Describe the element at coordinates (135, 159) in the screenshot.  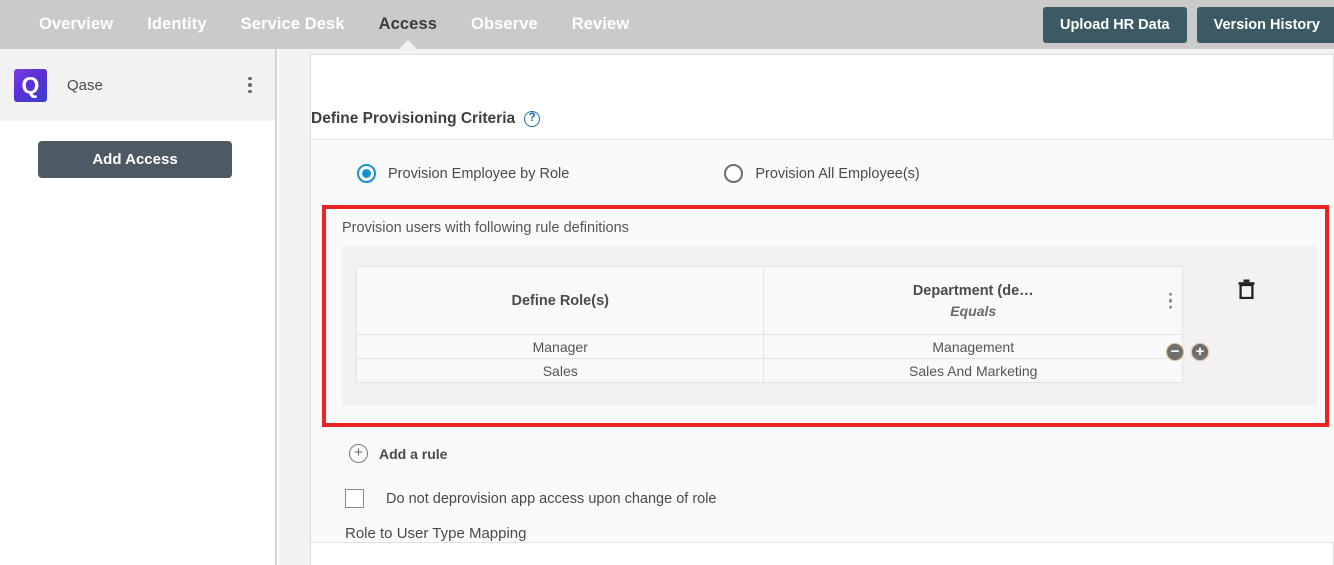
I see `add-access-button: Add Access` at that location.